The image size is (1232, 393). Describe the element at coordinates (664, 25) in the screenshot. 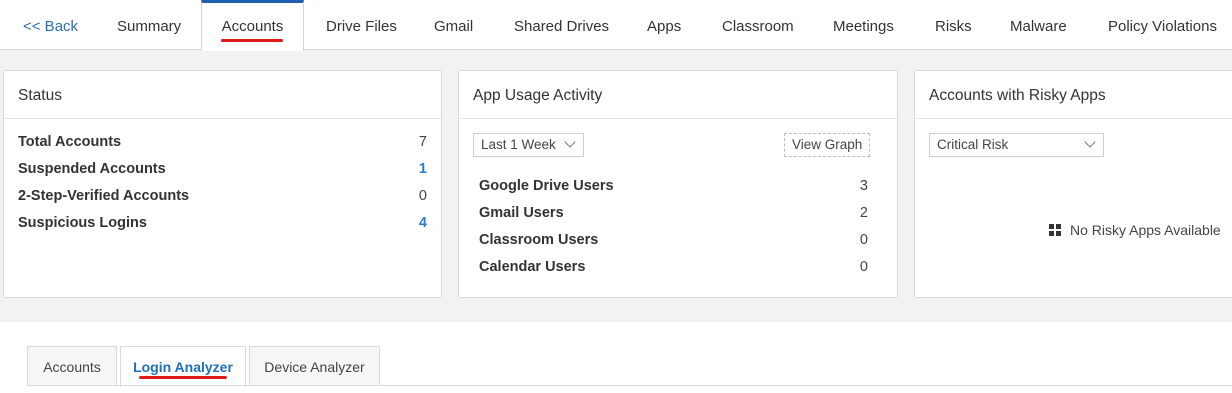

I see `tab-apps: Apps` at that location.